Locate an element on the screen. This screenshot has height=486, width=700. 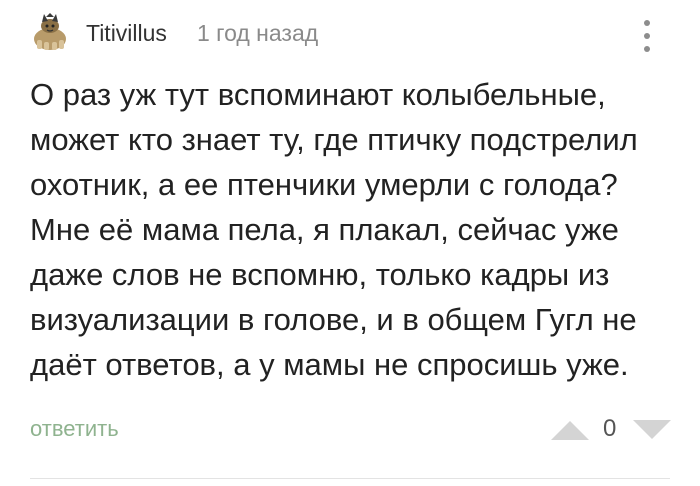
comment-text-line: Мне её мама пела, я плакал, сейчас уже is located at coordinates (324, 229).